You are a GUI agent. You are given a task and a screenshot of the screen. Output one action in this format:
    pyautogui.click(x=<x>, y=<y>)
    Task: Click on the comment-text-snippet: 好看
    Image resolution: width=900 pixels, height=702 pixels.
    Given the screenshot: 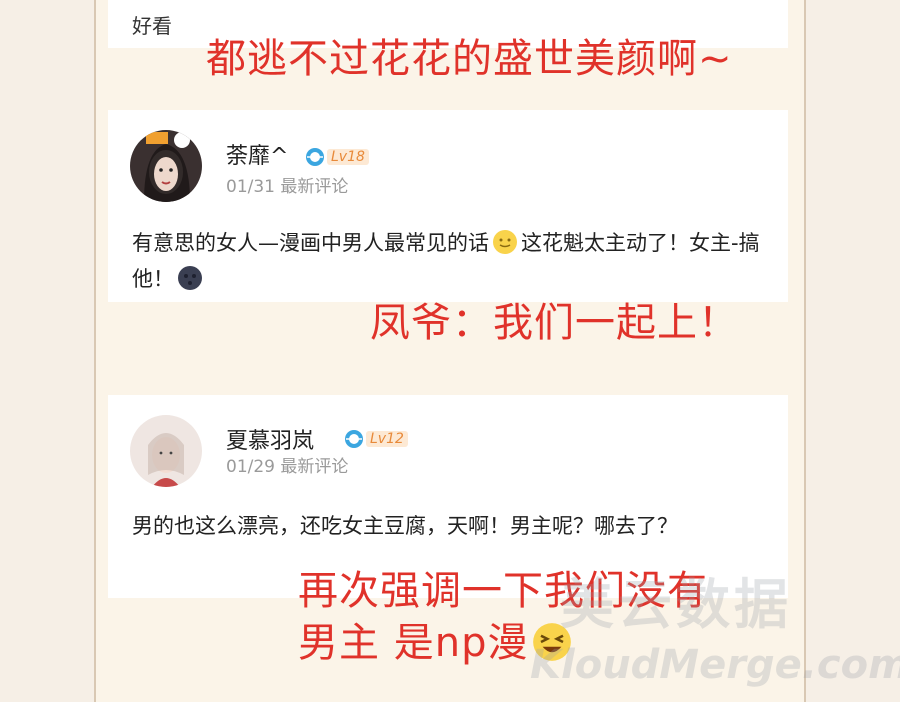 What is the action you would take?
    pyautogui.click(x=152, y=26)
    